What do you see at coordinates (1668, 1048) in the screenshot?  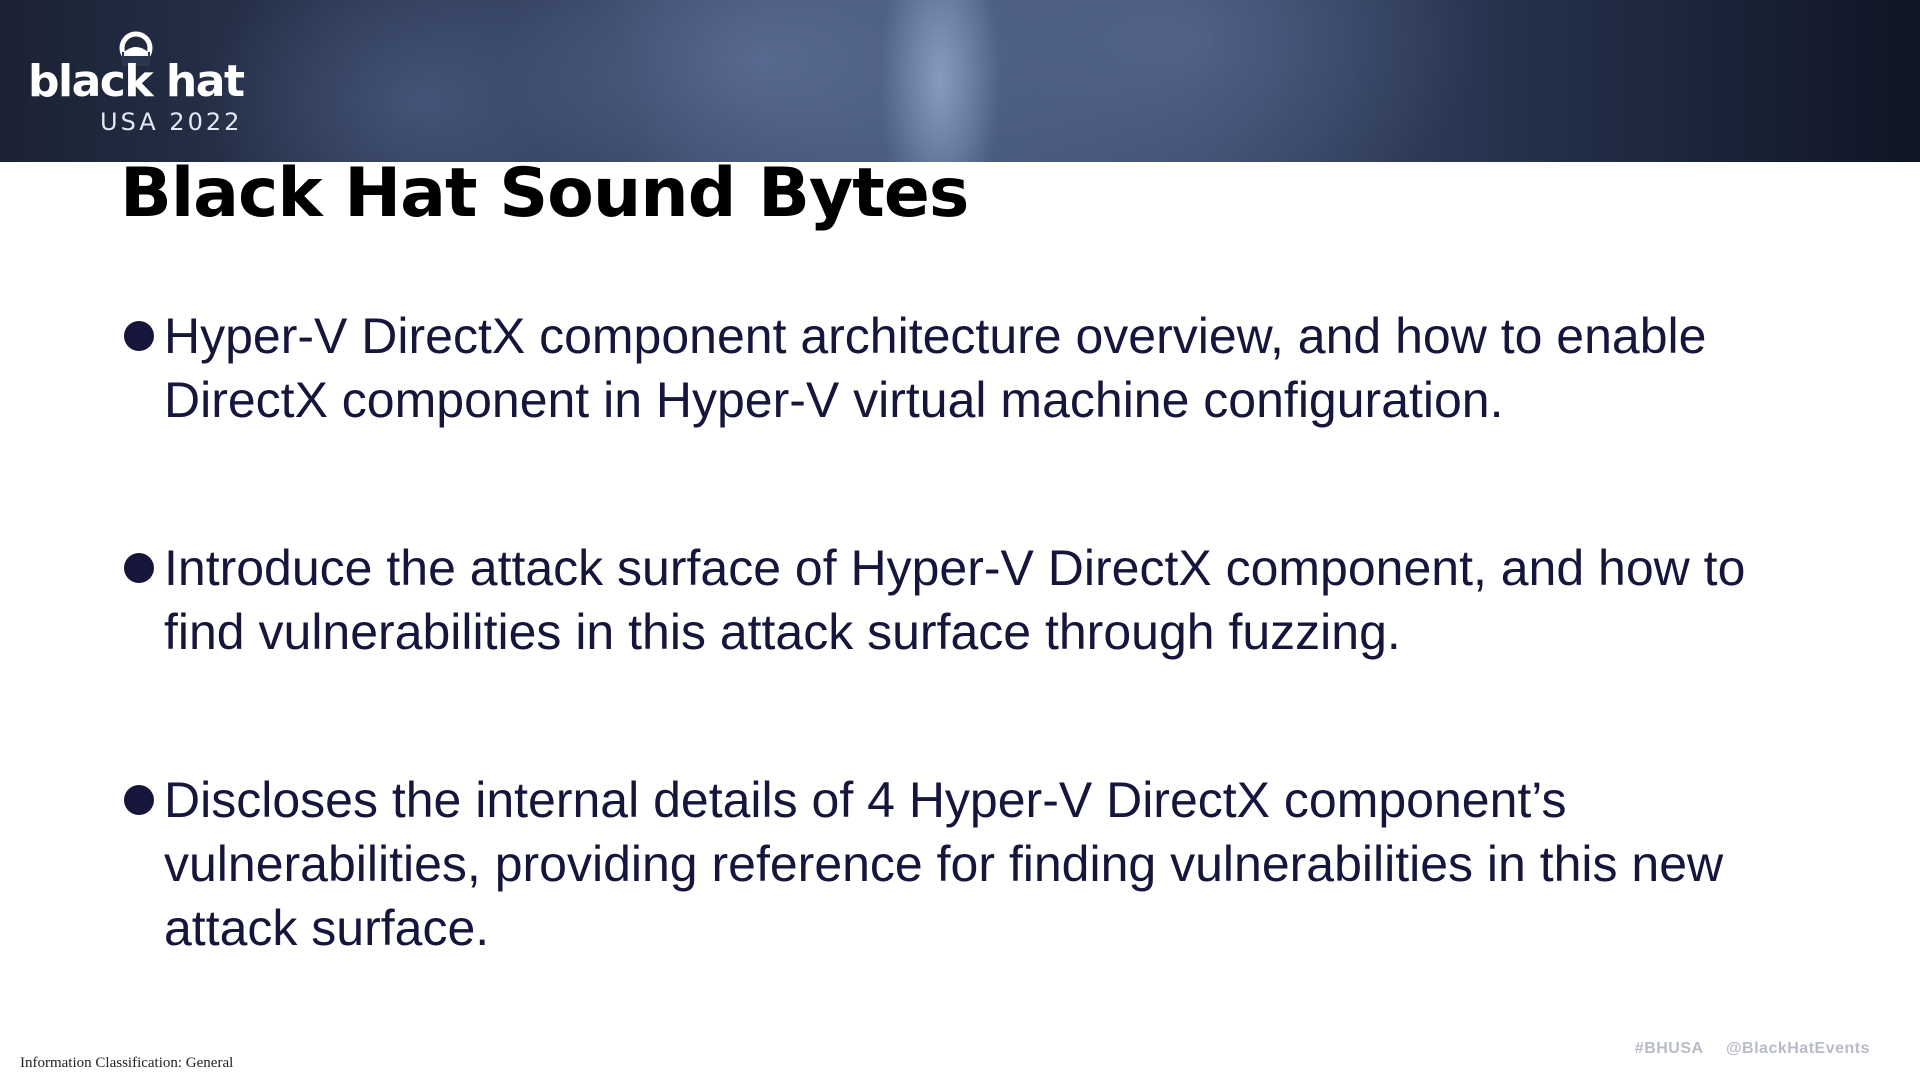 I see `hashtag-label: #BHUSA` at bounding box center [1668, 1048].